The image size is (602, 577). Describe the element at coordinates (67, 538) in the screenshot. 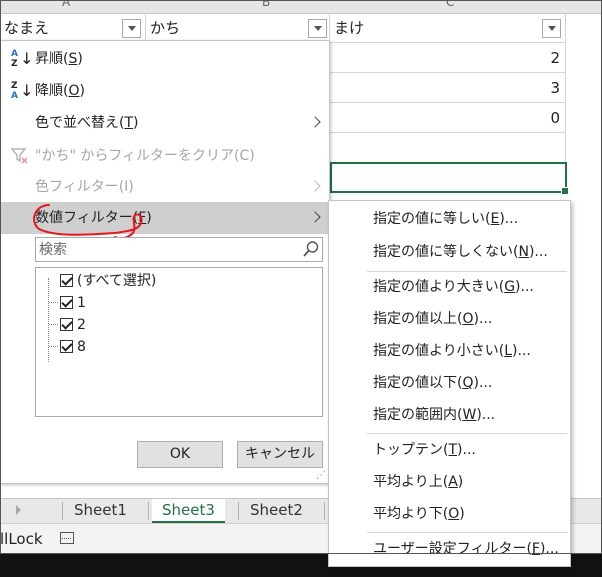

I see `macro-record-icon` at that location.